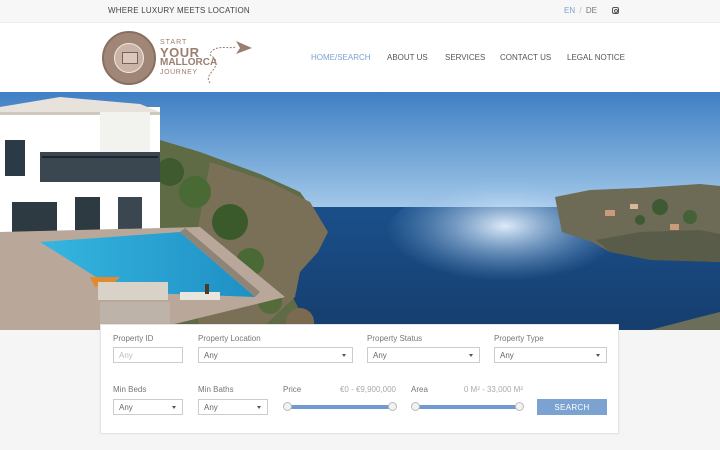 The width and height of the screenshot is (720, 450). I want to click on nav-item-services: SERVICES, so click(465, 57).